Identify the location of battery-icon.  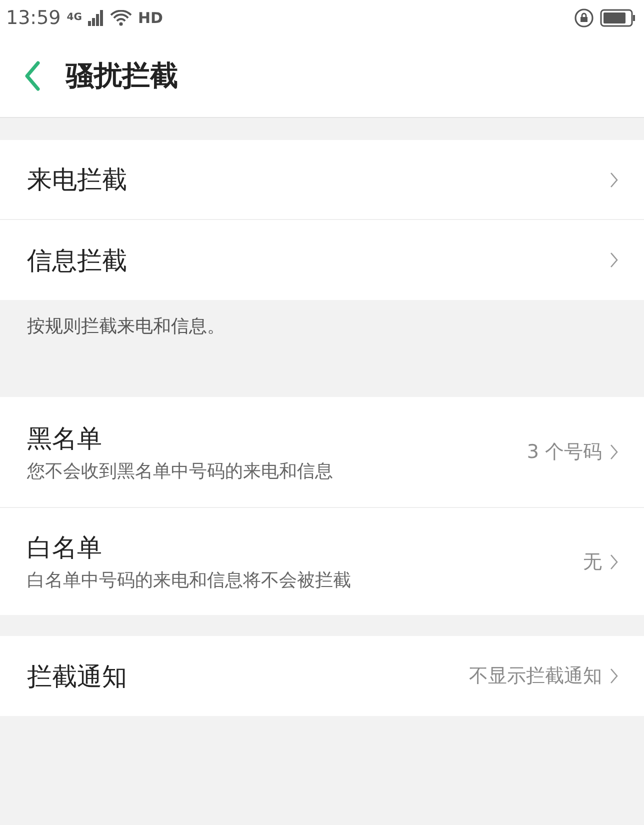
(618, 17).